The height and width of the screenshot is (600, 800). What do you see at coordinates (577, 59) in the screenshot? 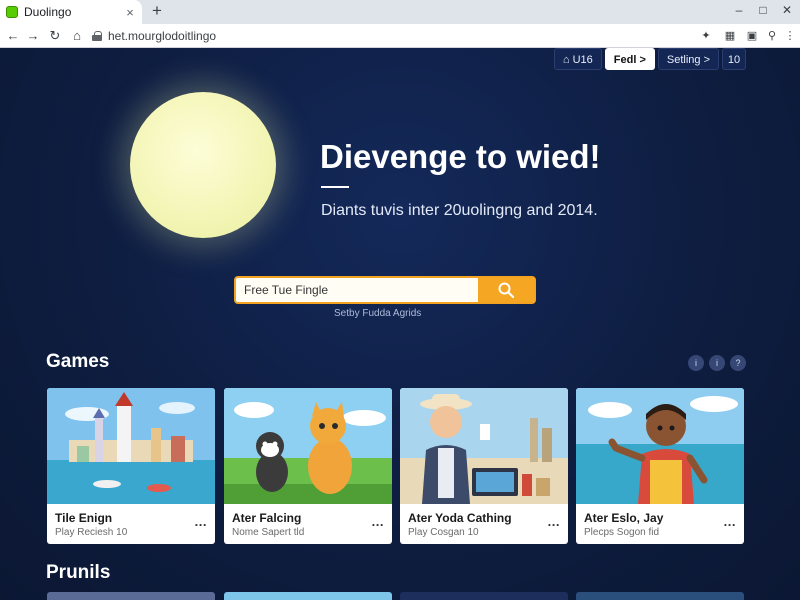
I see `nav-item-u16: ⌂ U16` at bounding box center [577, 59].